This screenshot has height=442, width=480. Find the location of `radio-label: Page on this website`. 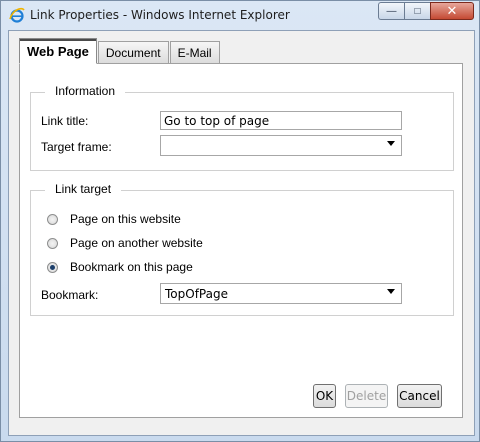

radio-label: Page on this website is located at coordinates (125, 219).